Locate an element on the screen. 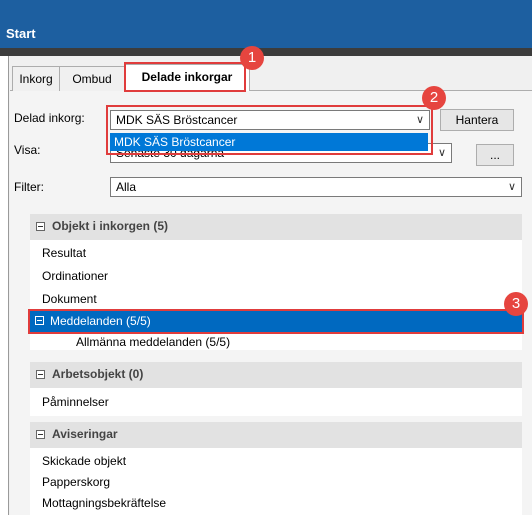  list-item-resultat: Resultat is located at coordinates (64, 253).